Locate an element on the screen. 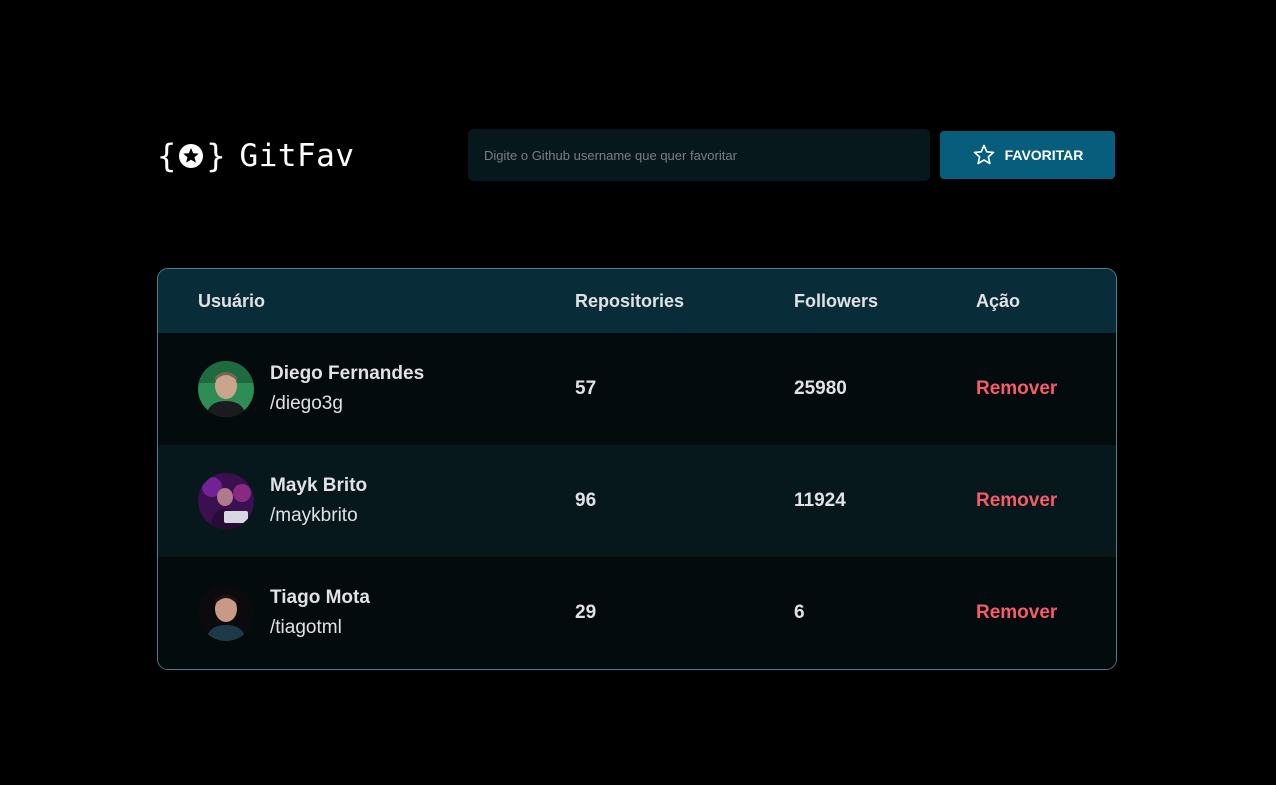 Image resolution: width=1276 pixels, height=785 pixels. favorite-button-label: FAVORITAR is located at coordinates (1044, 155).